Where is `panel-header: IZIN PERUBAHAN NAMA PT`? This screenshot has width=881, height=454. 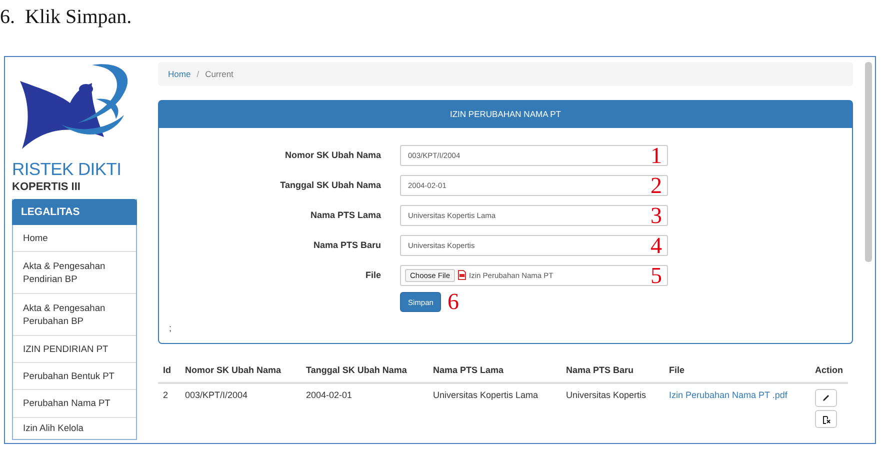
panel-header: IZIN PERUBAHAN NAMA PT is located at coordinates (505, 114).